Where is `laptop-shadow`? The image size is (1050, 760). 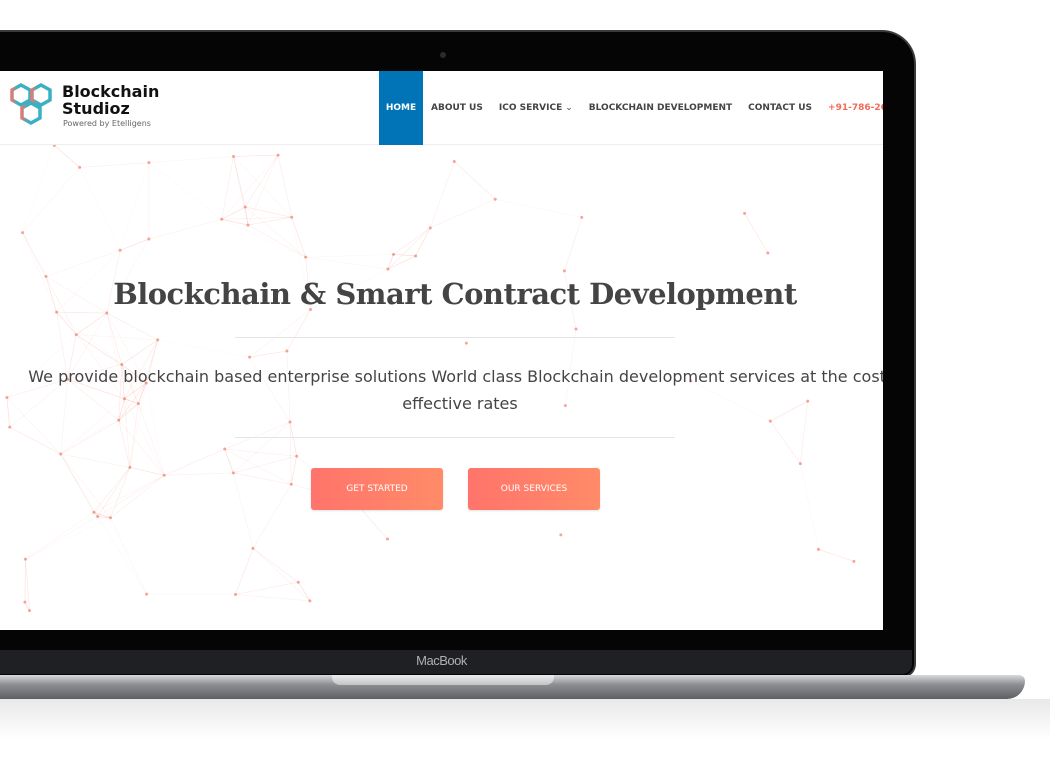 laptop-shadow is located at coordinates (525, 719).